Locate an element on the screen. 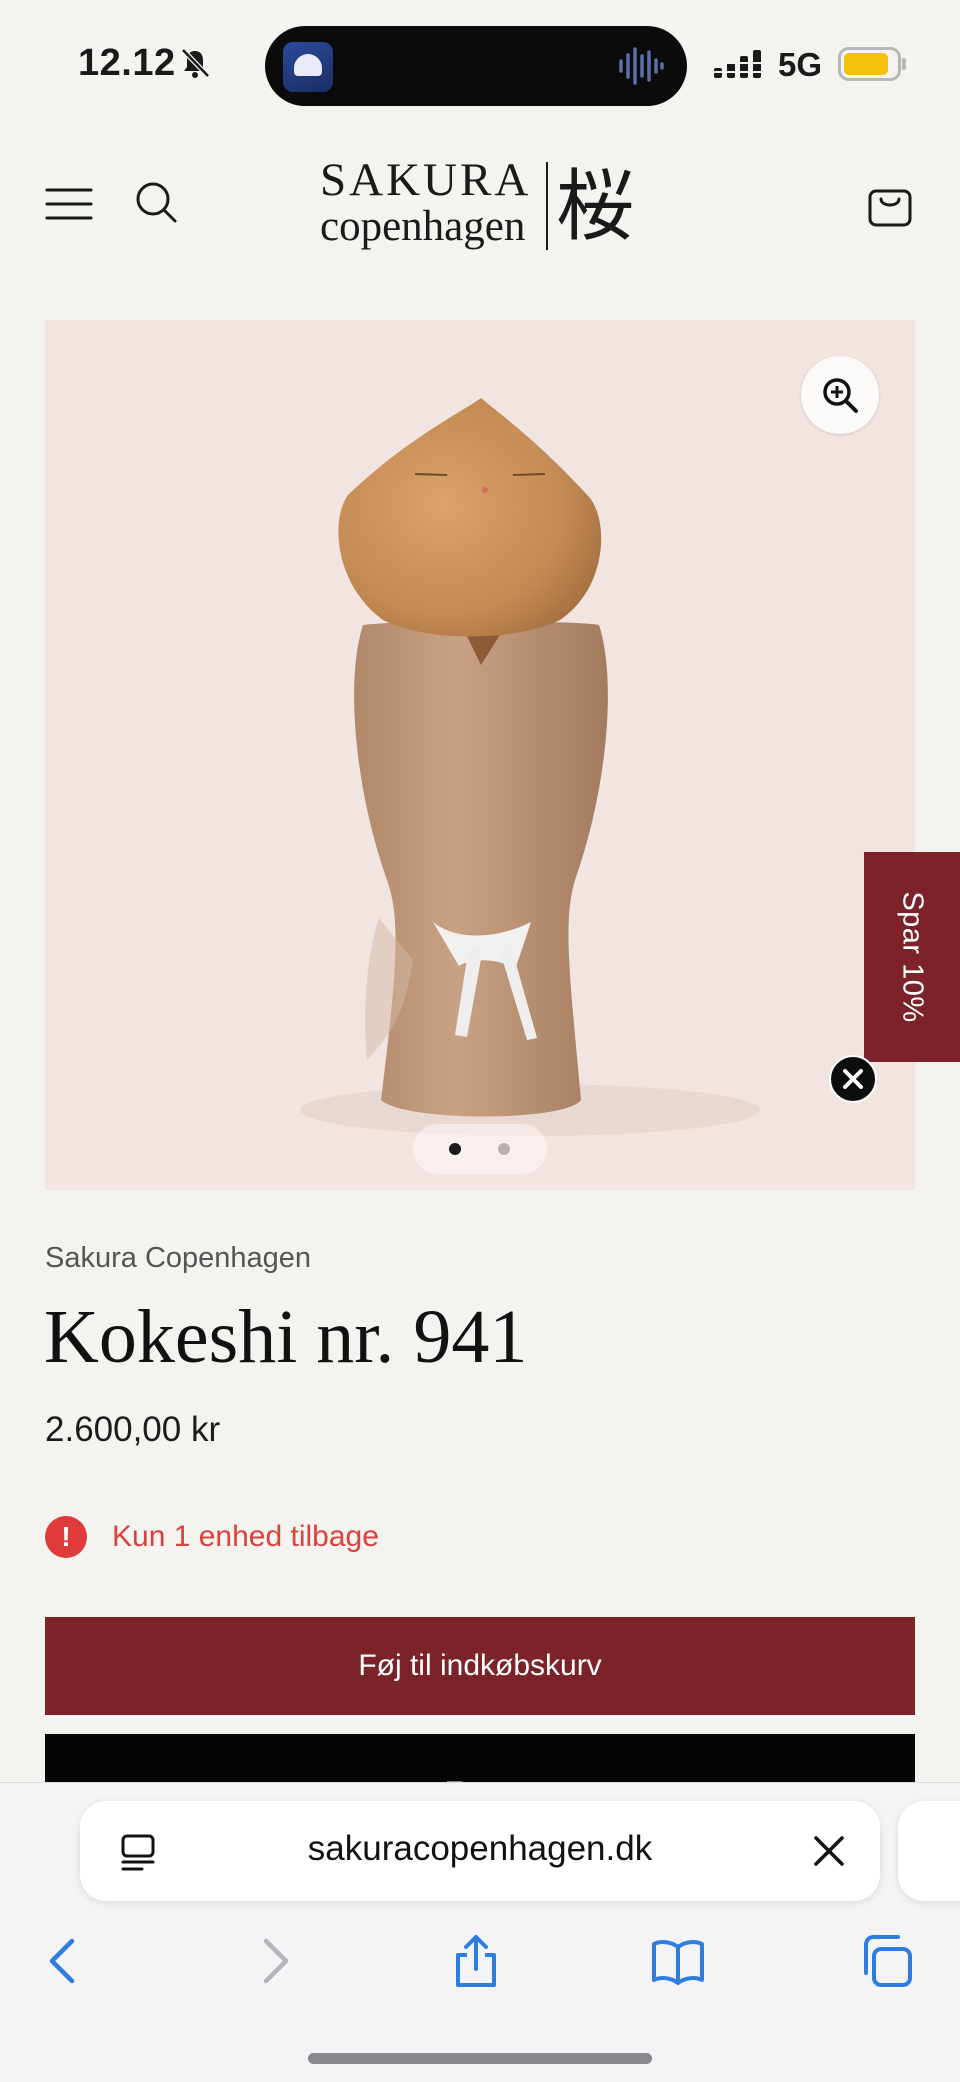 The height and width of the screenshot is (2082, 960). discount-side-tab: Spar 10% is located at coordinates (912, 957).